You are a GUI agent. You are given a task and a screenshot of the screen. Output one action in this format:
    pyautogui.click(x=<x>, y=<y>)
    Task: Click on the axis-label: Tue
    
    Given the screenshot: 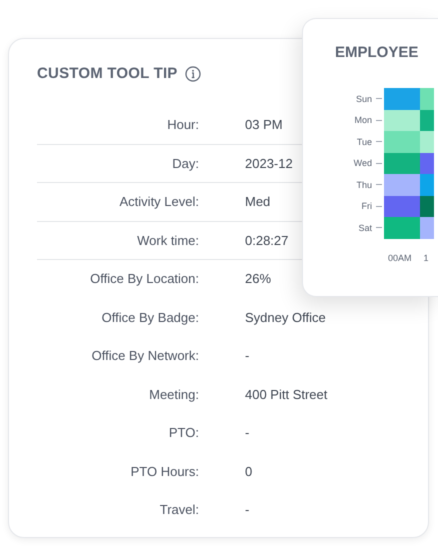 What is the action you would take?
    pyautogui.click(x=364, y=141)
    